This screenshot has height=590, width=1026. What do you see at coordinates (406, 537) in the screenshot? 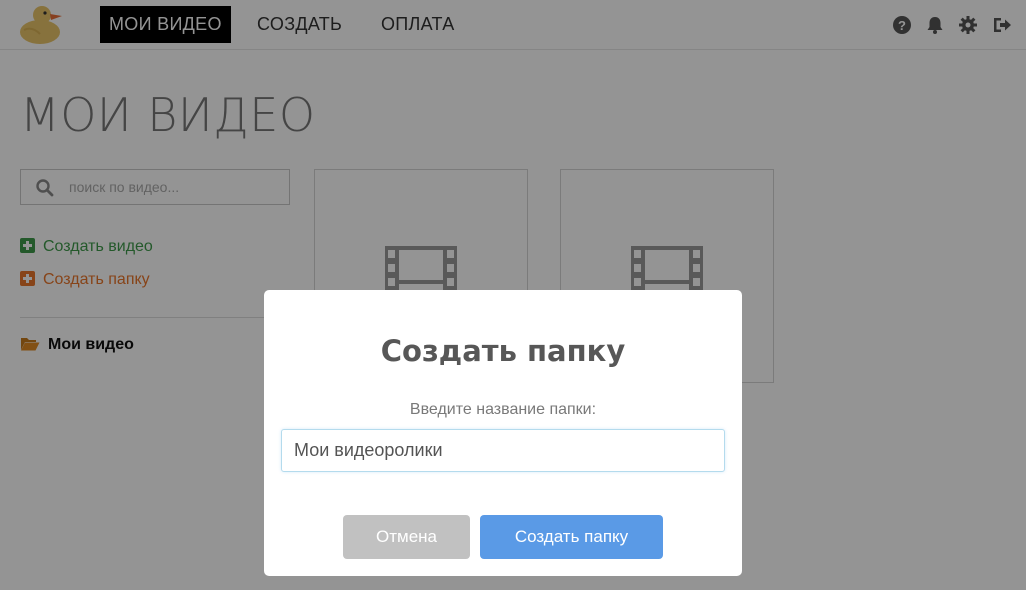
I see `cancel-button: Отмена` at bounding box center [406, 537].